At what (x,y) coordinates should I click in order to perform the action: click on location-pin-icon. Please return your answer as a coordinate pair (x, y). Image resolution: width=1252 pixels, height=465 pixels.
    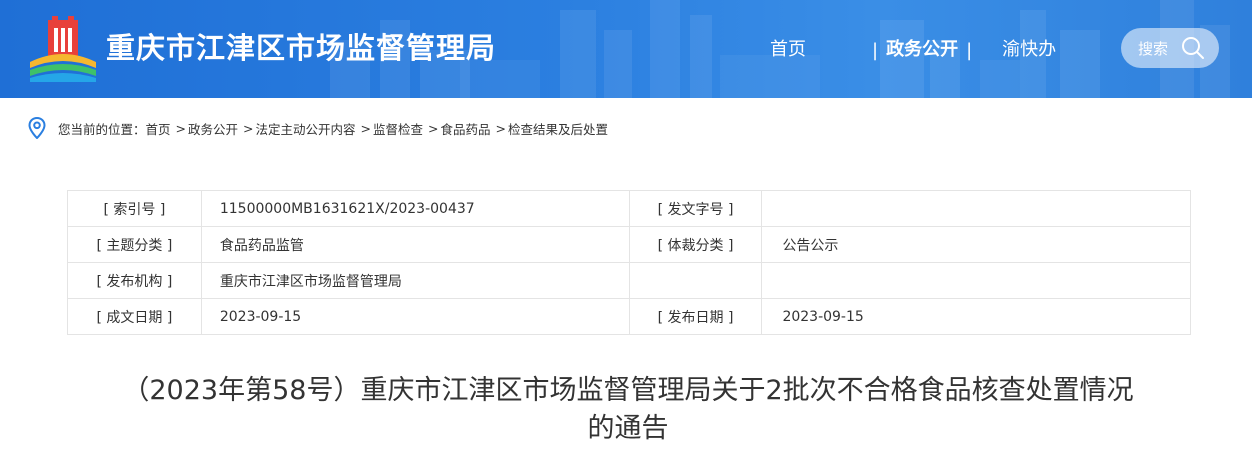
    Looking at the image, I should click on (37, 128).